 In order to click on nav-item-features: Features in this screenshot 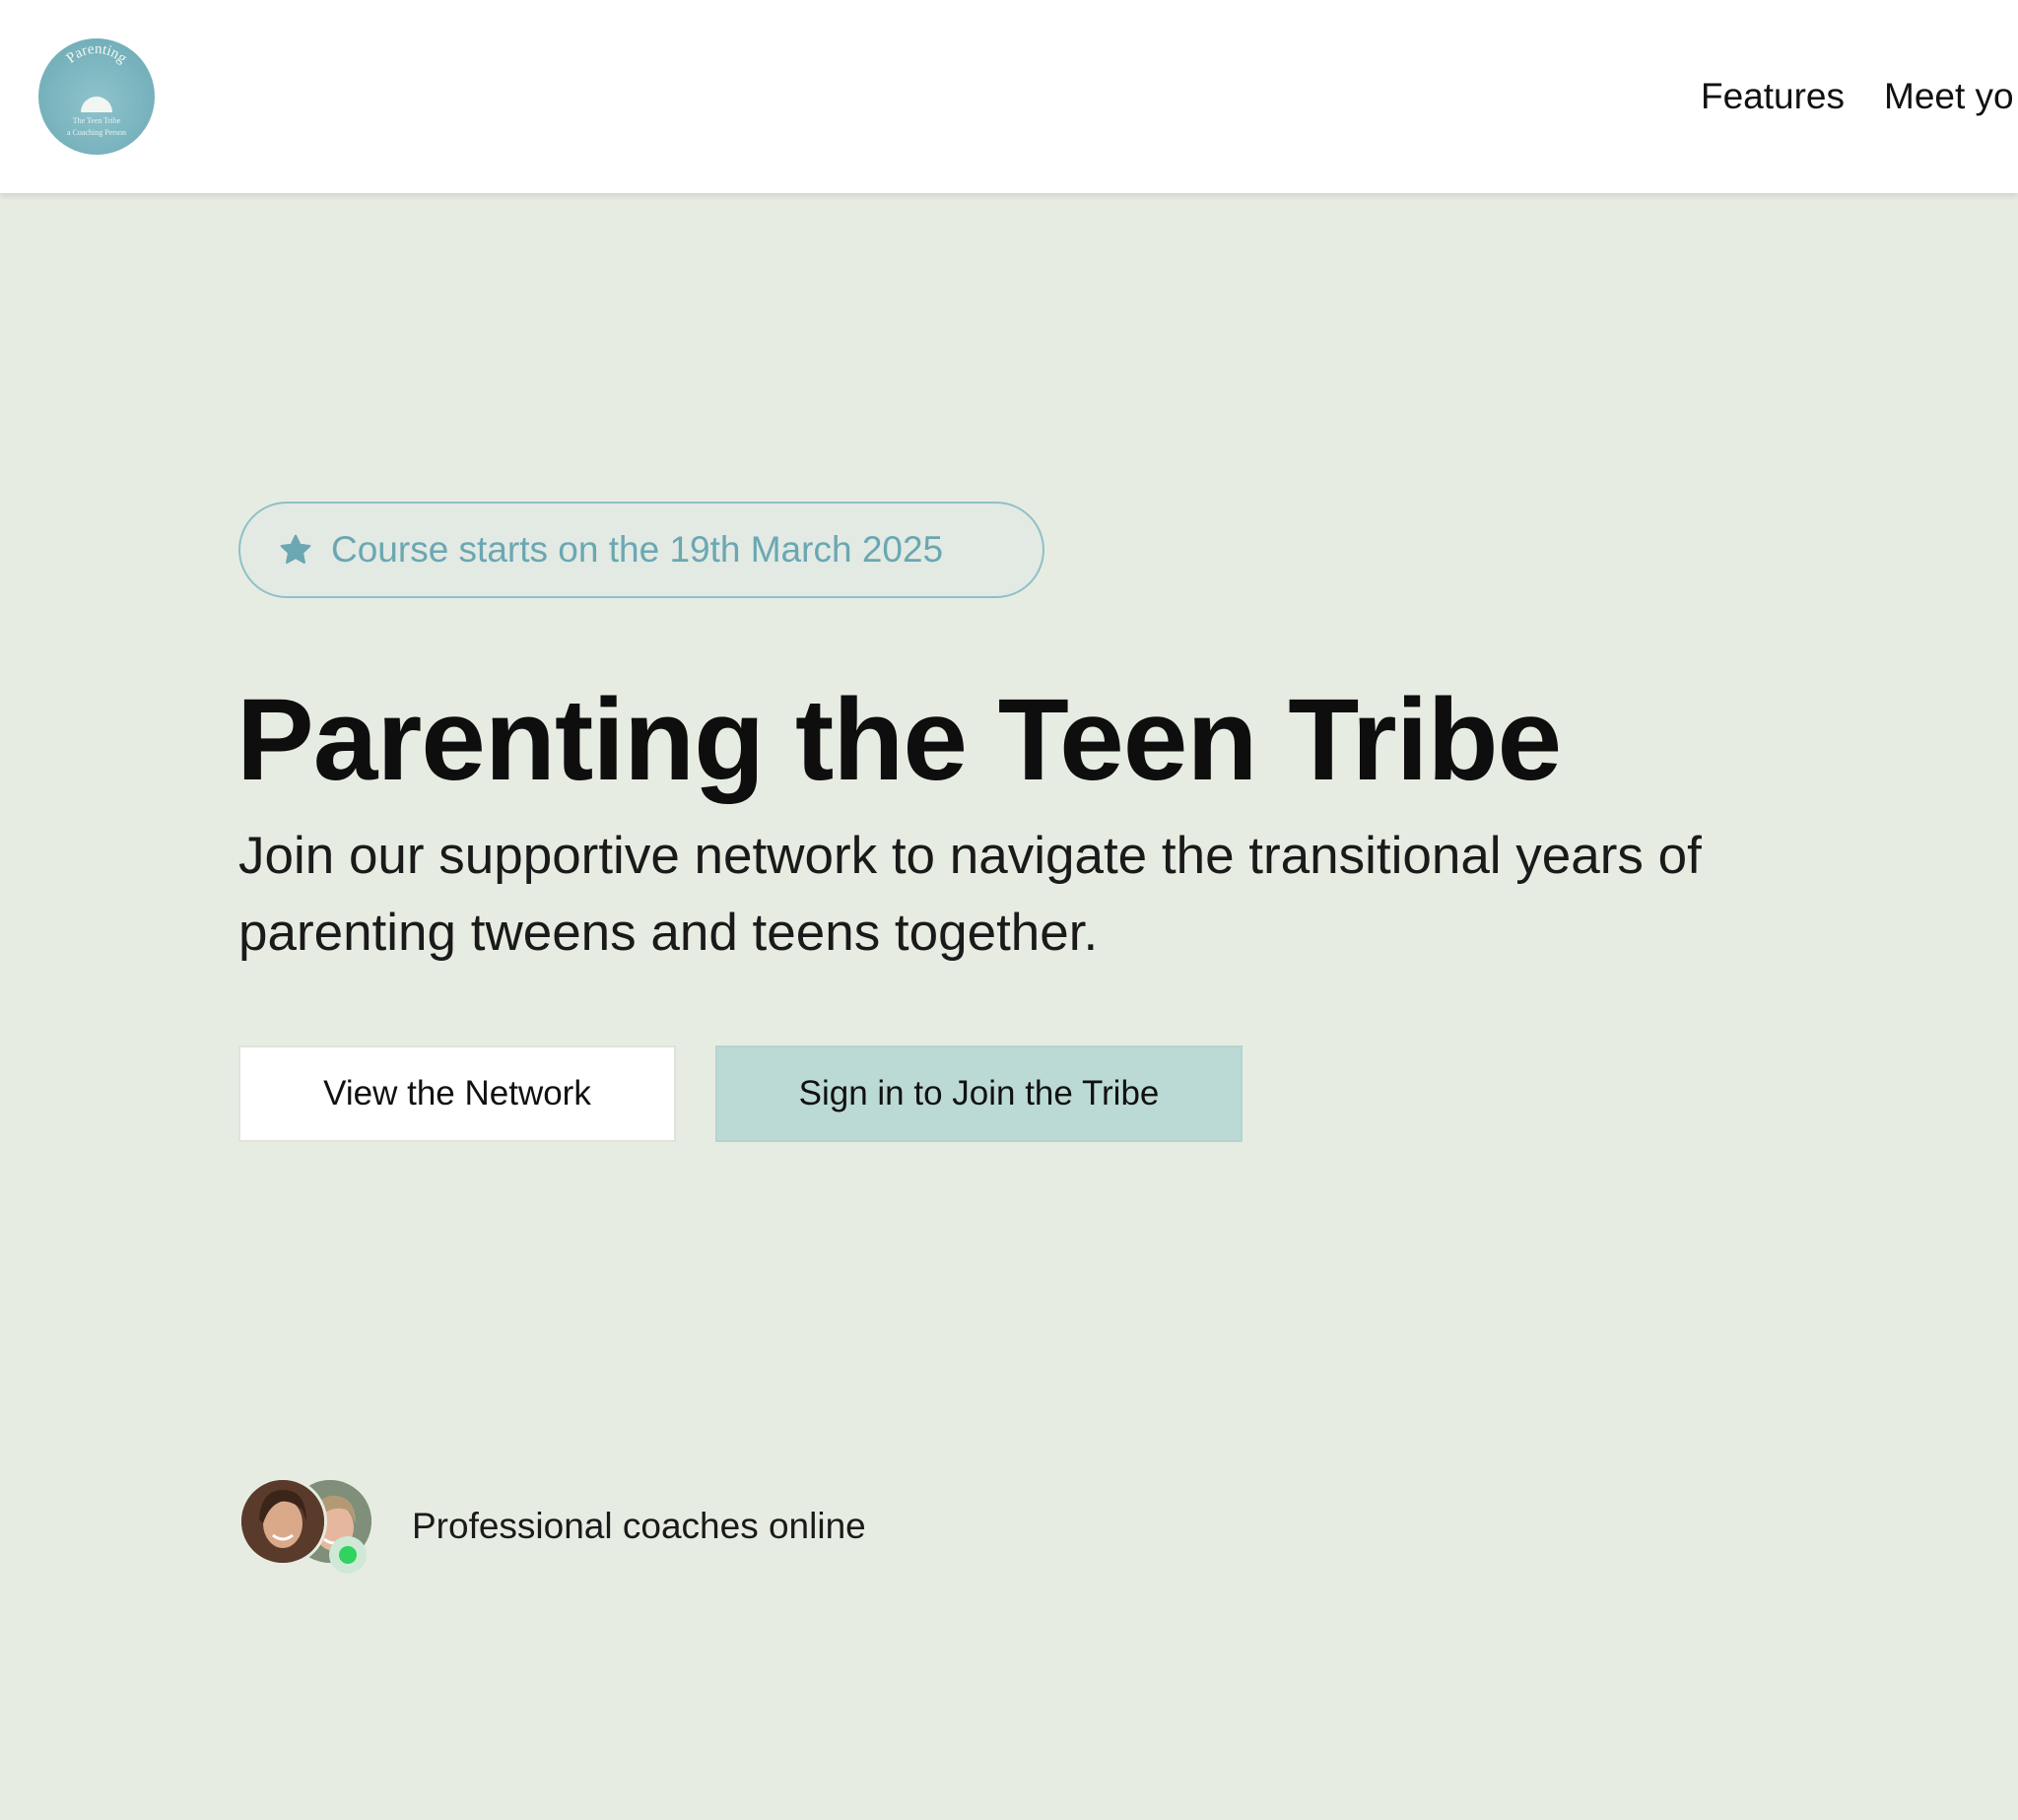, I will do `click(1773, 96)`.